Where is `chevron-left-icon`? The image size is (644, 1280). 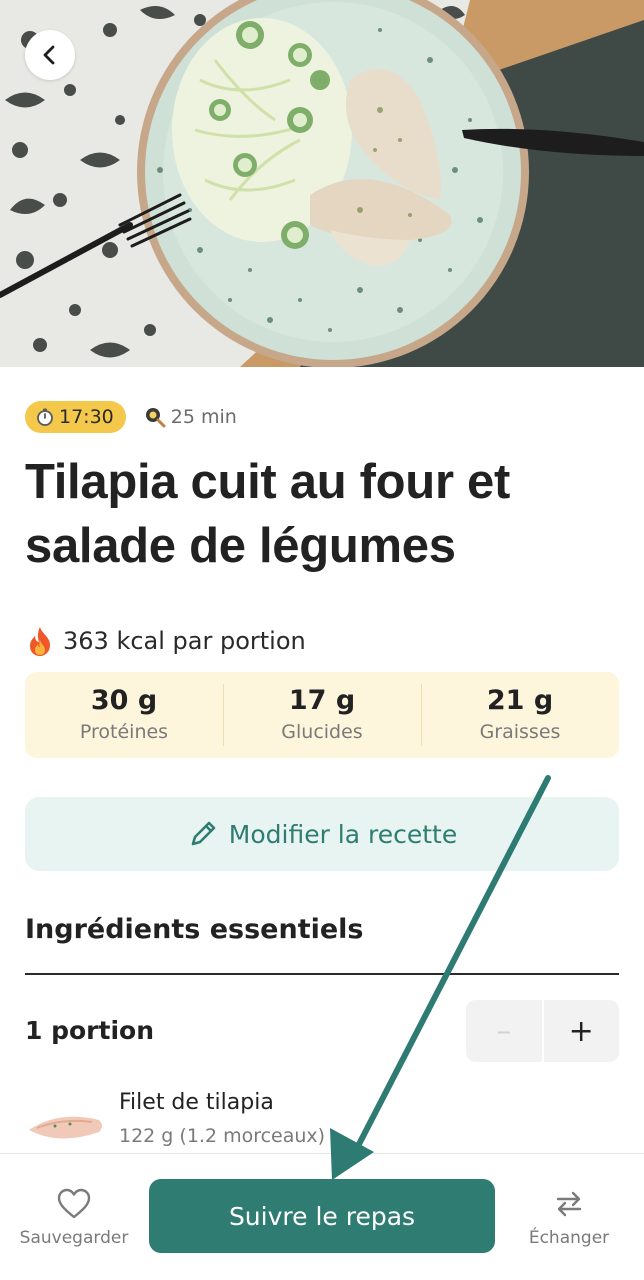 chevron-left-icon is located at coordinates (50, 55).